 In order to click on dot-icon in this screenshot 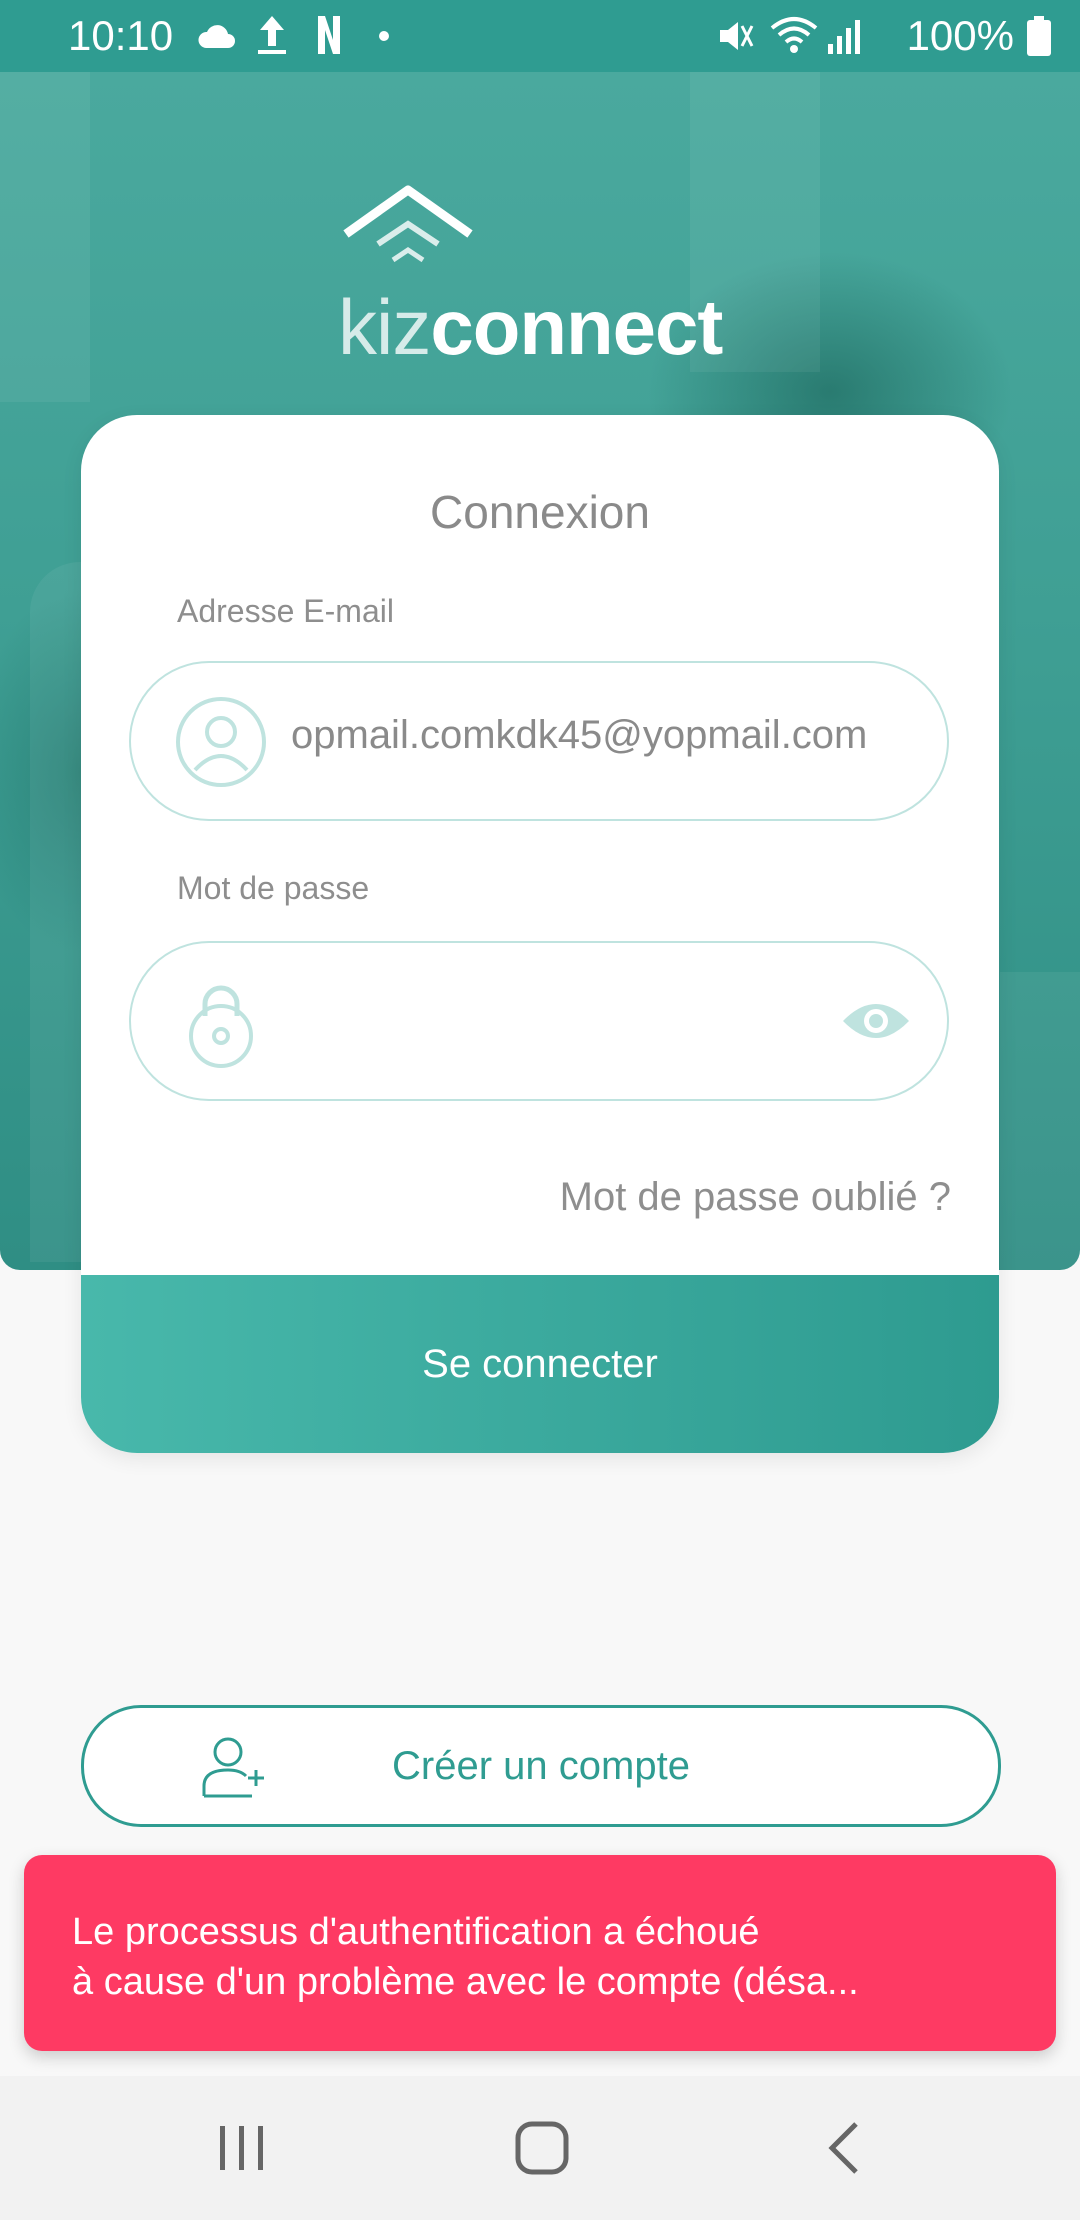, I will do `click(384, 36)`.